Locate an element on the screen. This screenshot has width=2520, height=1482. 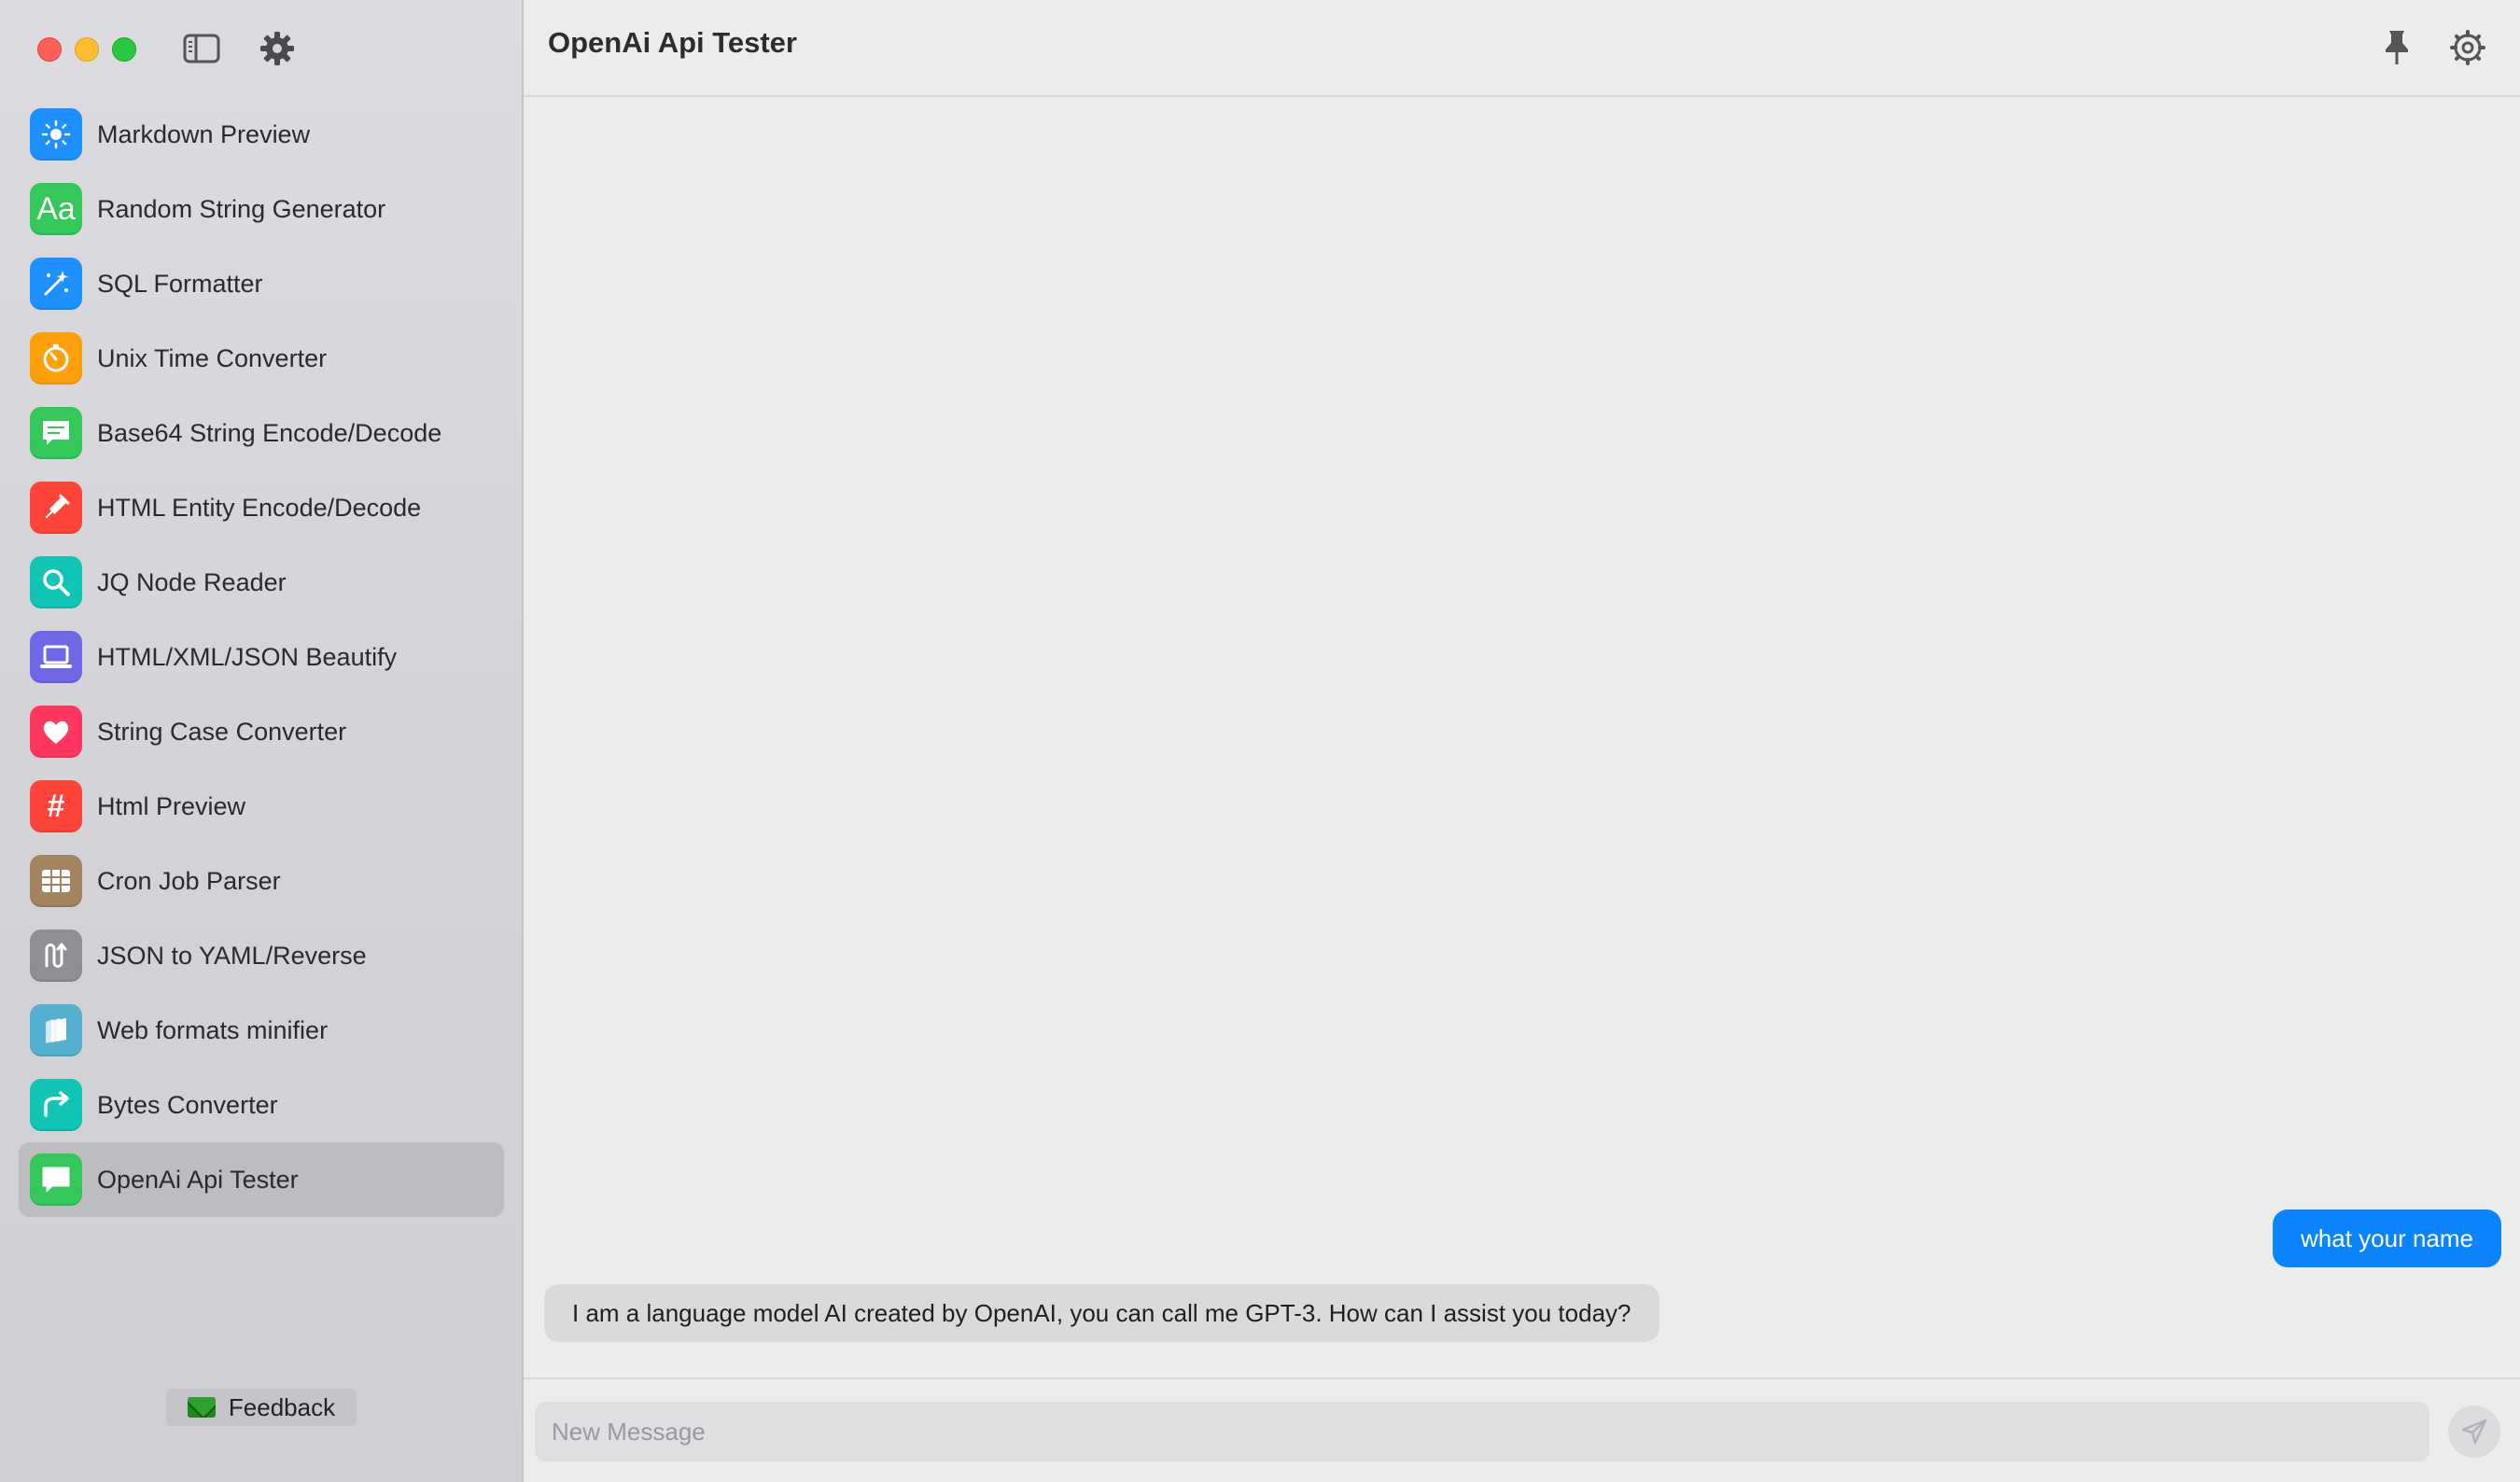
sidebar-item-sql-formatter: SQL Formatter is located at coordinates (261, 283).